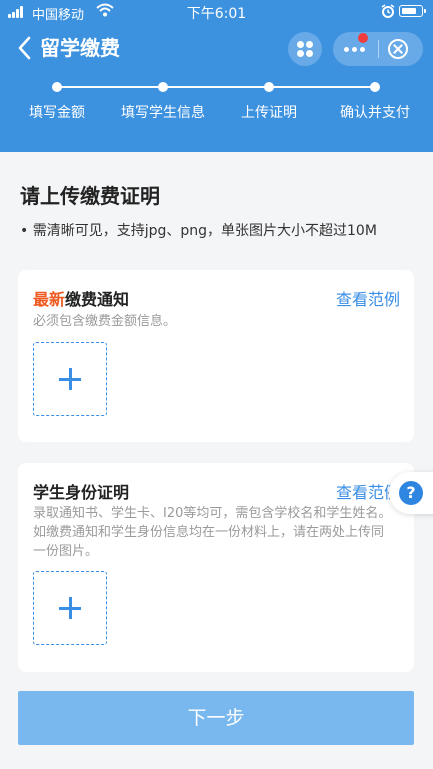  Describe the element at coordinates (216, 718) in the screenshot. I see `next-step-button: 下一步` at that location.